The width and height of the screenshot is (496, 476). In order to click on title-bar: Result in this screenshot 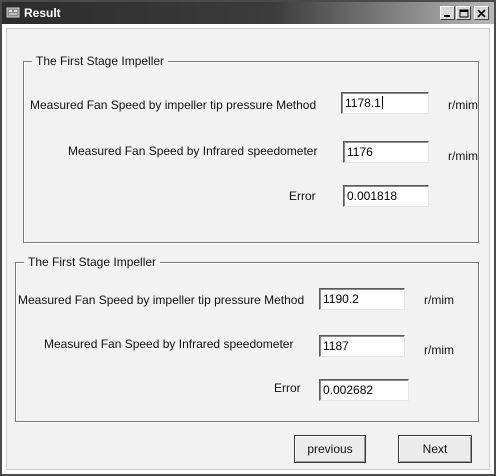, I will do `click(248, 13)`.